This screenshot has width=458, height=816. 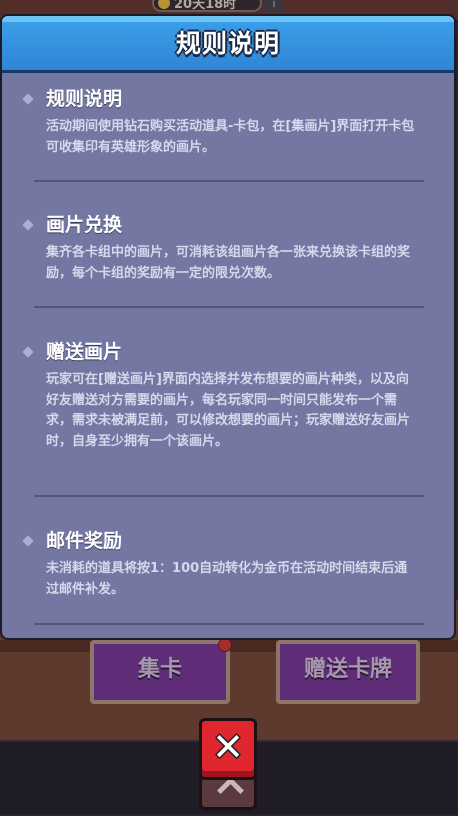 What do you see at coordinates (84, 541) in the screenshot?
I see `section-title: 邮件奖励` at bounding box center [84, 541].